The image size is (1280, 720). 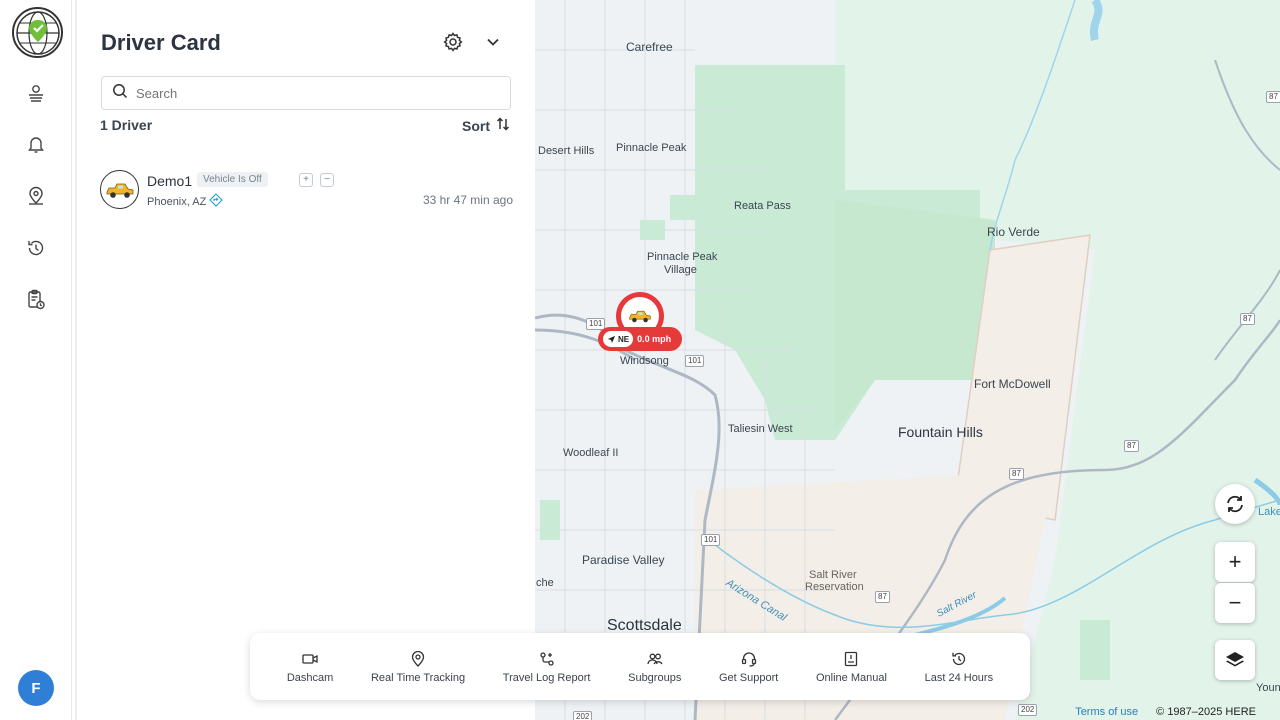 I want to click on travel-log-report-button: Travel Log Report, so click(x=546, y=667).